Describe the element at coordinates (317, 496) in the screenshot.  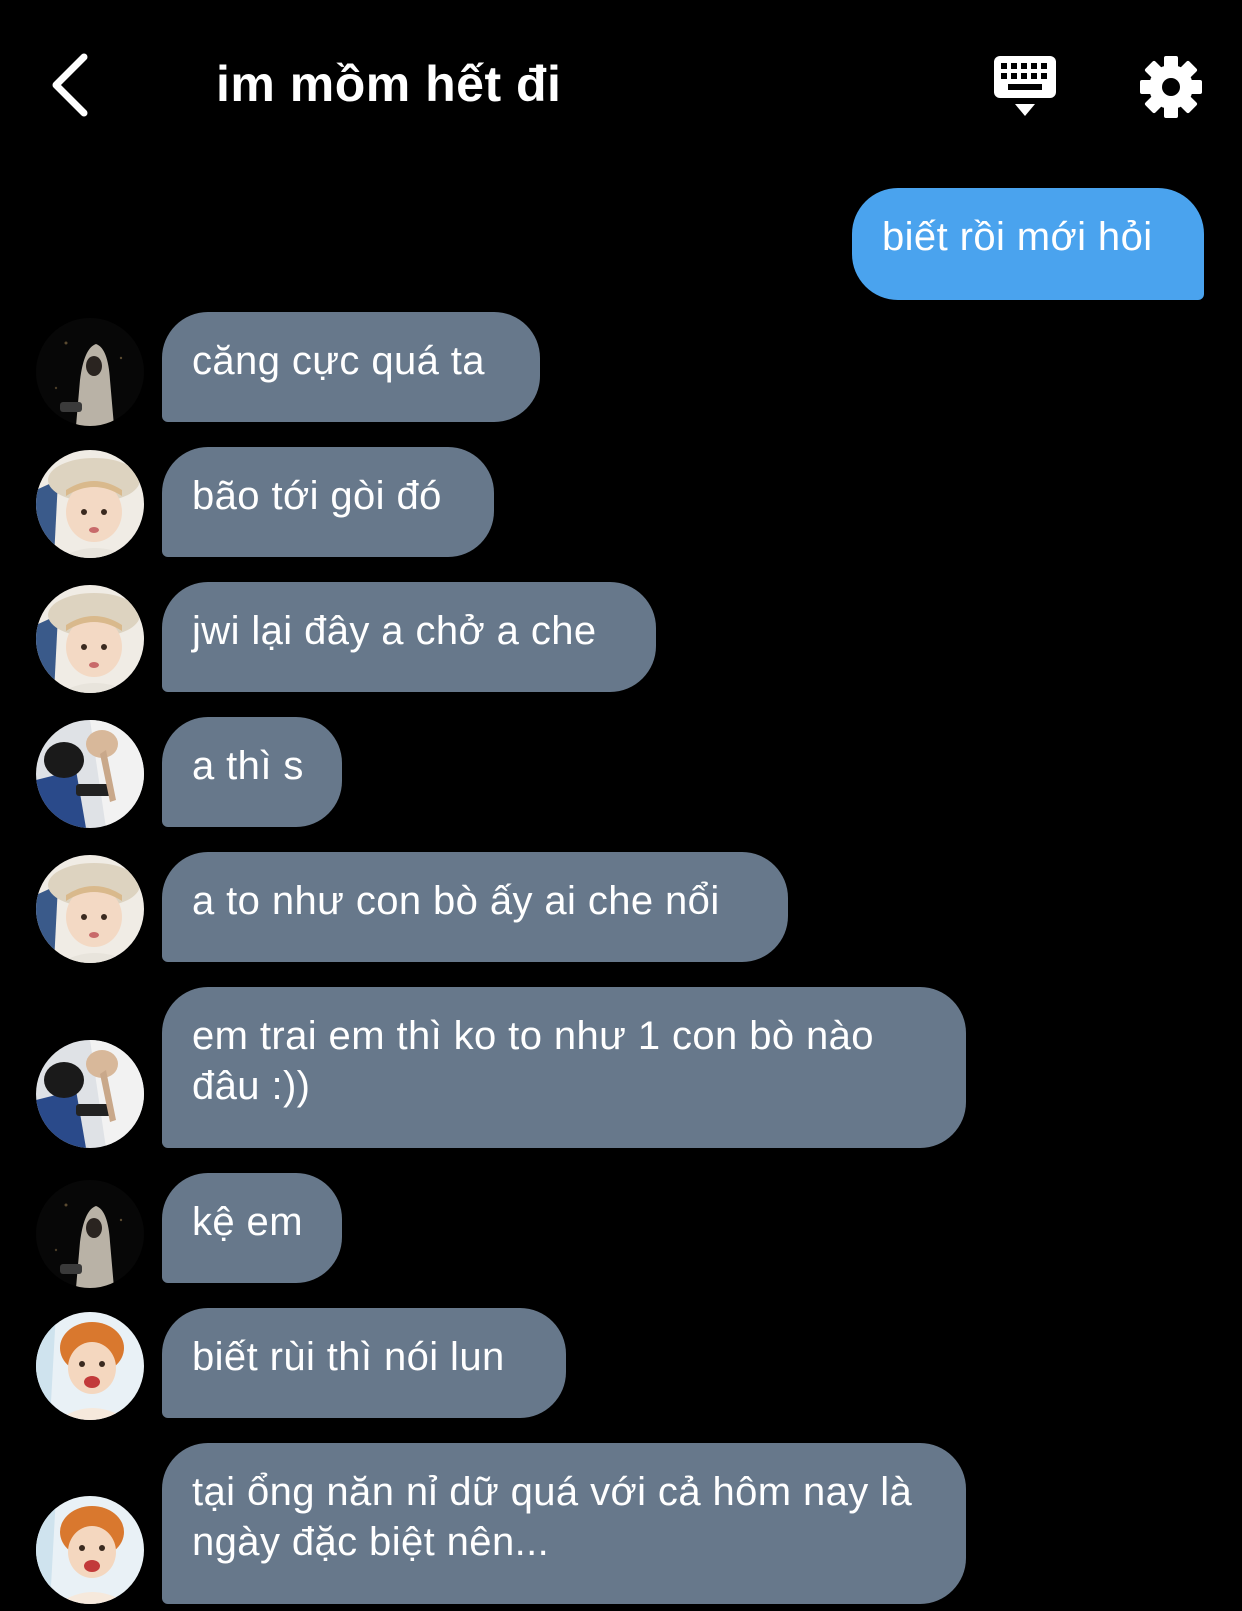
I see `message-text: bão tới gòi đó` at that location.